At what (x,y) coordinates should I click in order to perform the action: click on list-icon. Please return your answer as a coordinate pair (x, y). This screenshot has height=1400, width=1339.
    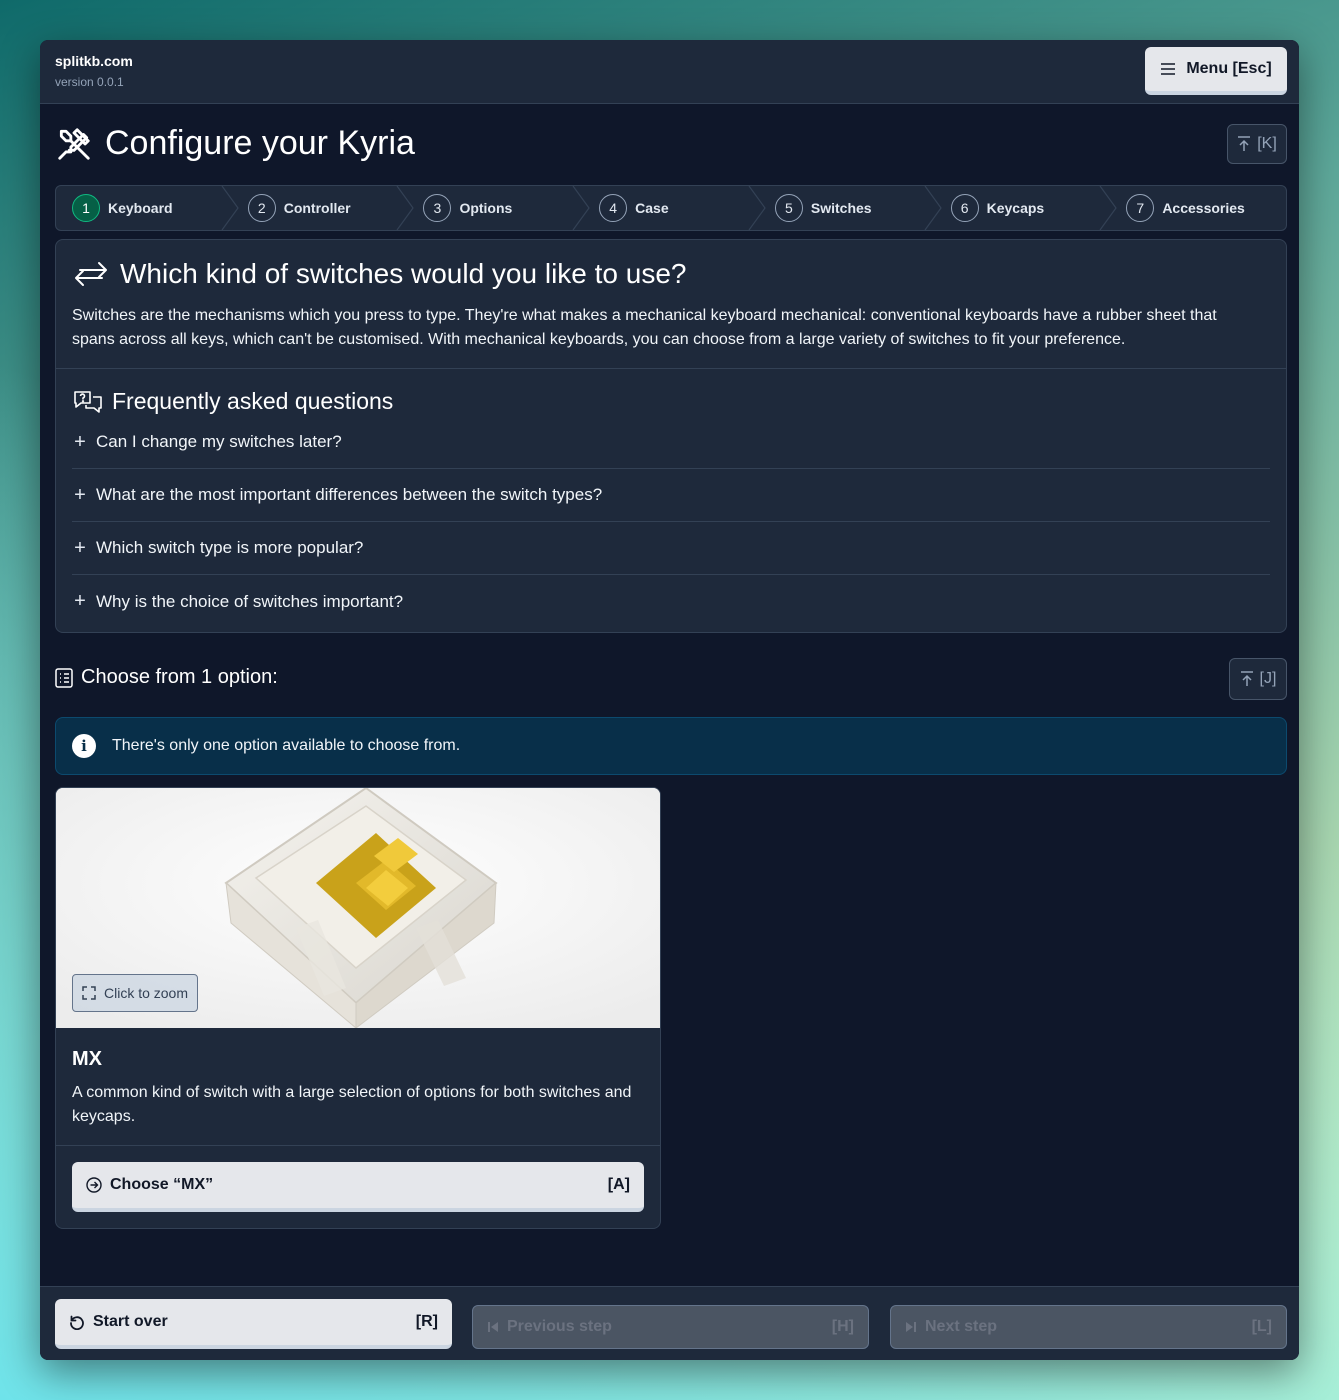
    Looking at the image, I should click on (64, 677).